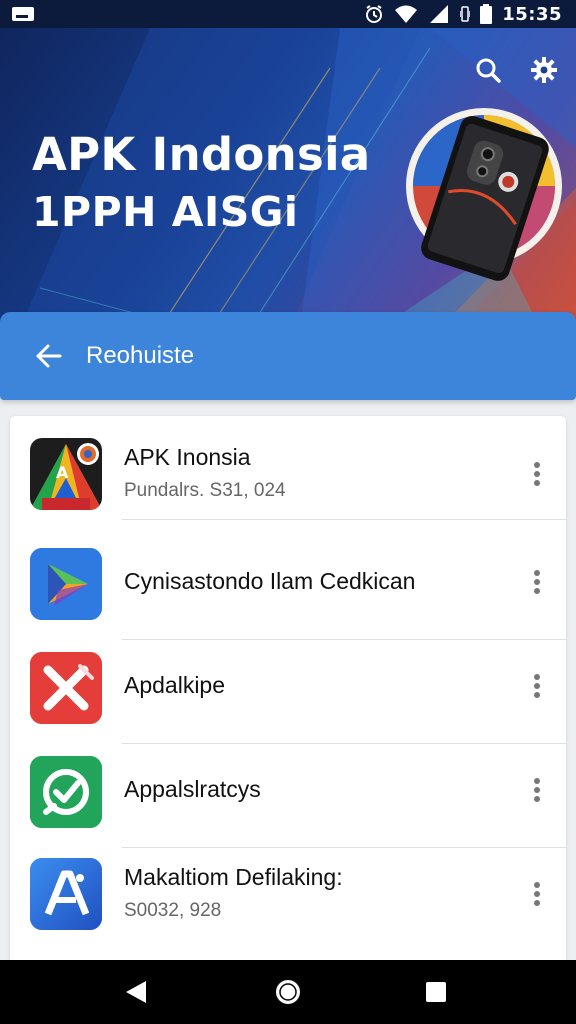 This screenshot has height=1024, width=576. Describe the element at coordinates (288, 356) in the screenshot. I see `app-header-bar: Reohuiste` at that location.